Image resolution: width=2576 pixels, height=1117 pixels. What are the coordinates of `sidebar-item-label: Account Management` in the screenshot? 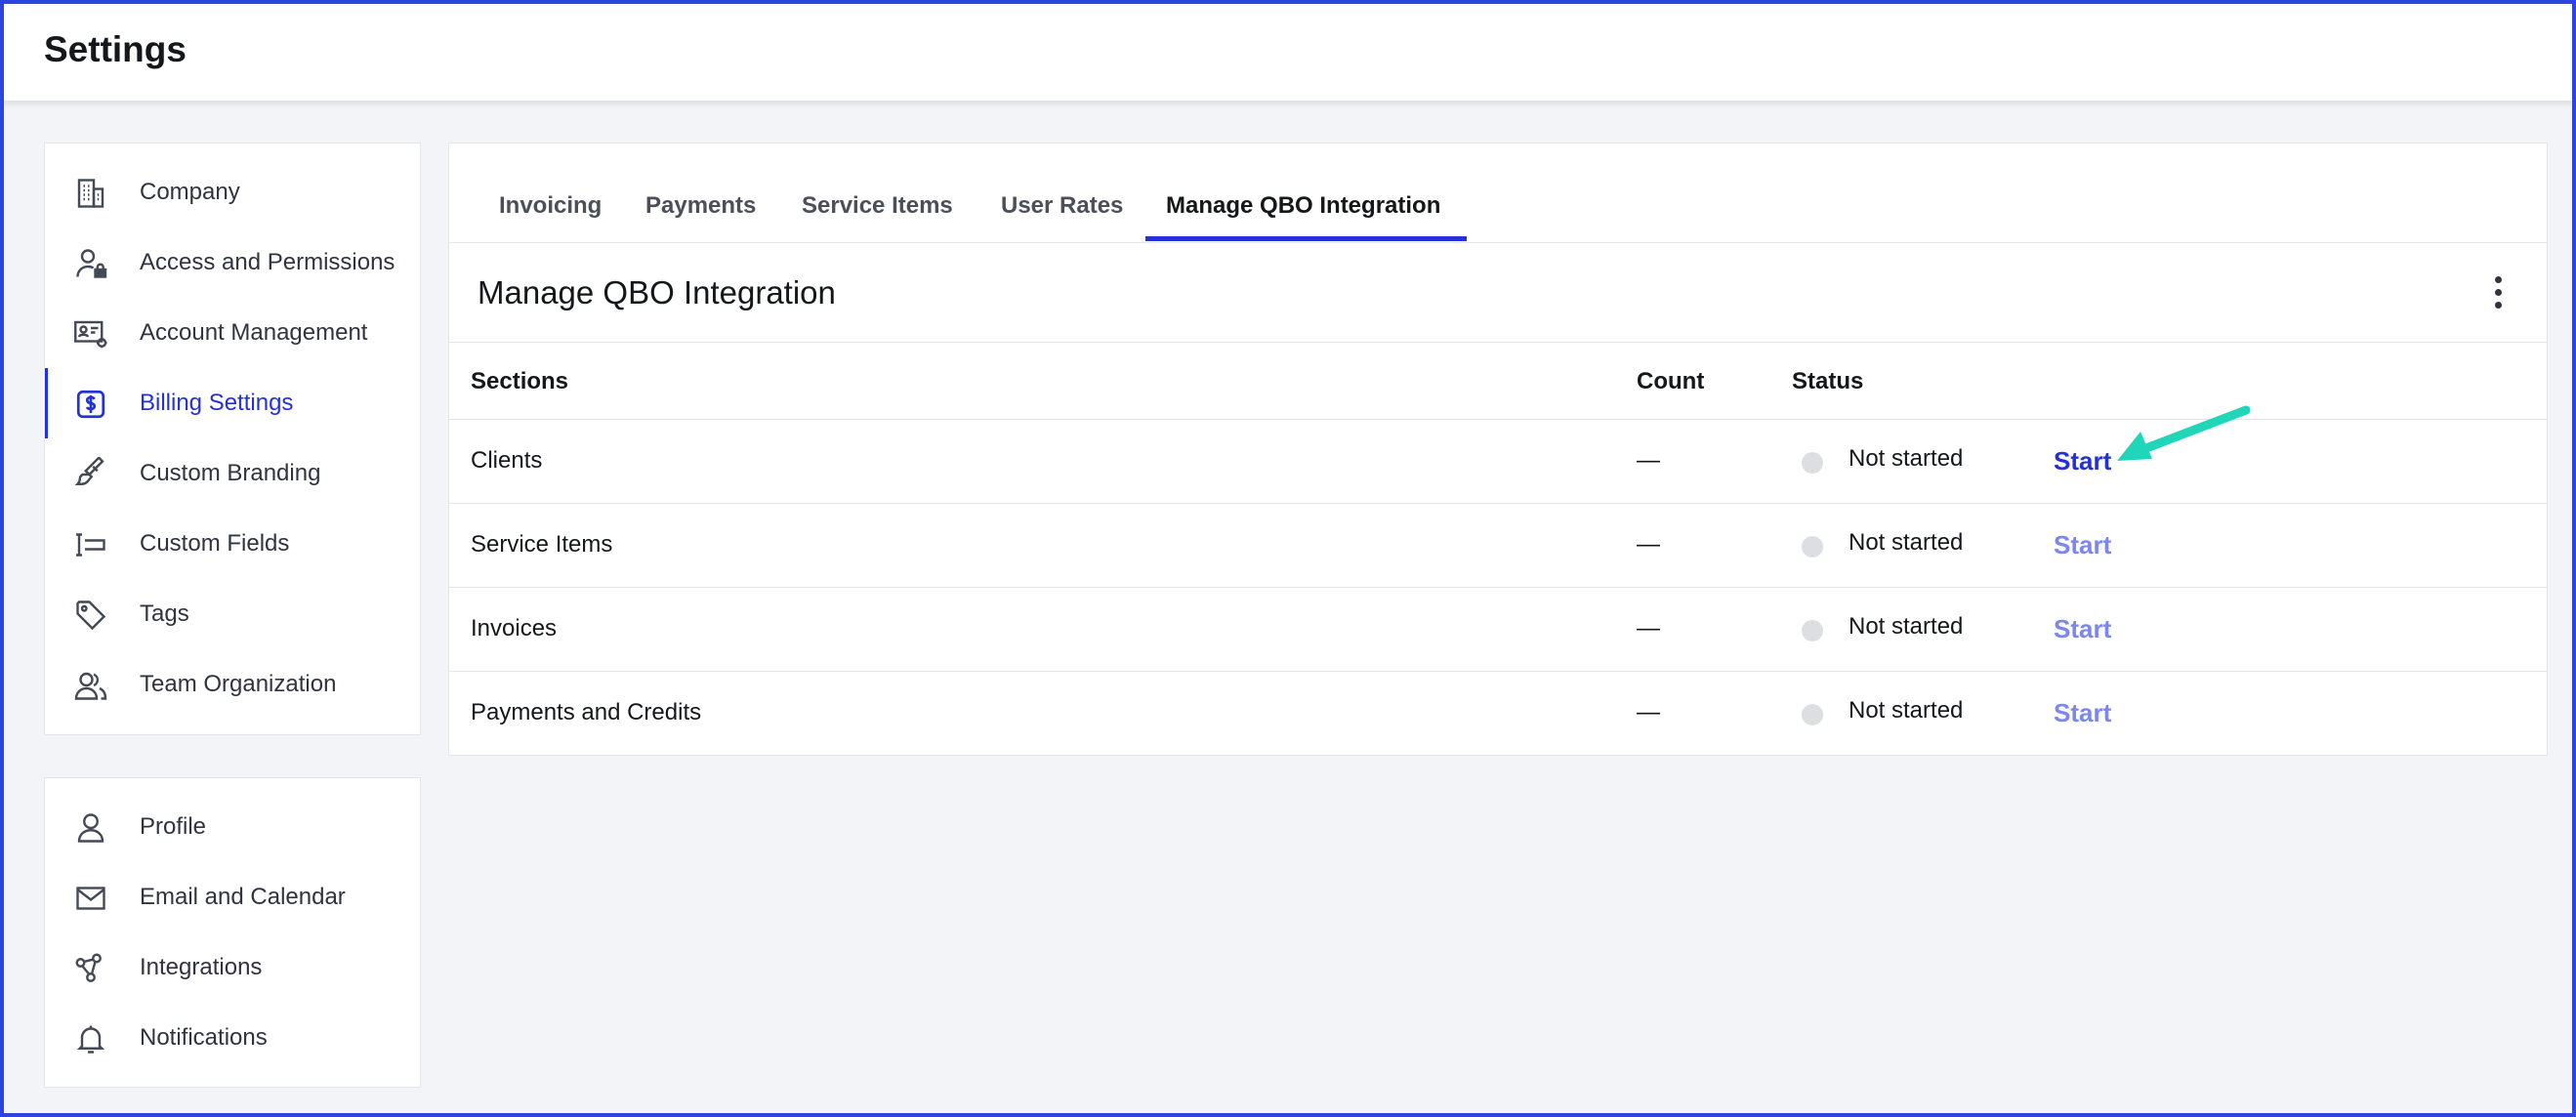 It's located at (254, 332).